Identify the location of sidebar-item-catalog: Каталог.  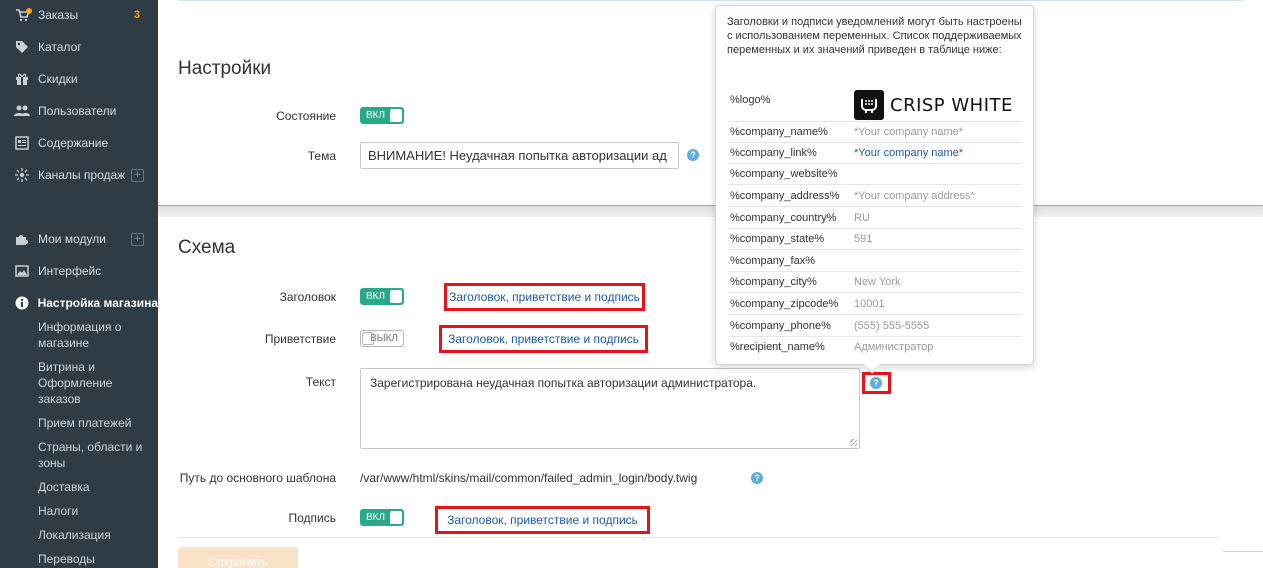
(79, 47).